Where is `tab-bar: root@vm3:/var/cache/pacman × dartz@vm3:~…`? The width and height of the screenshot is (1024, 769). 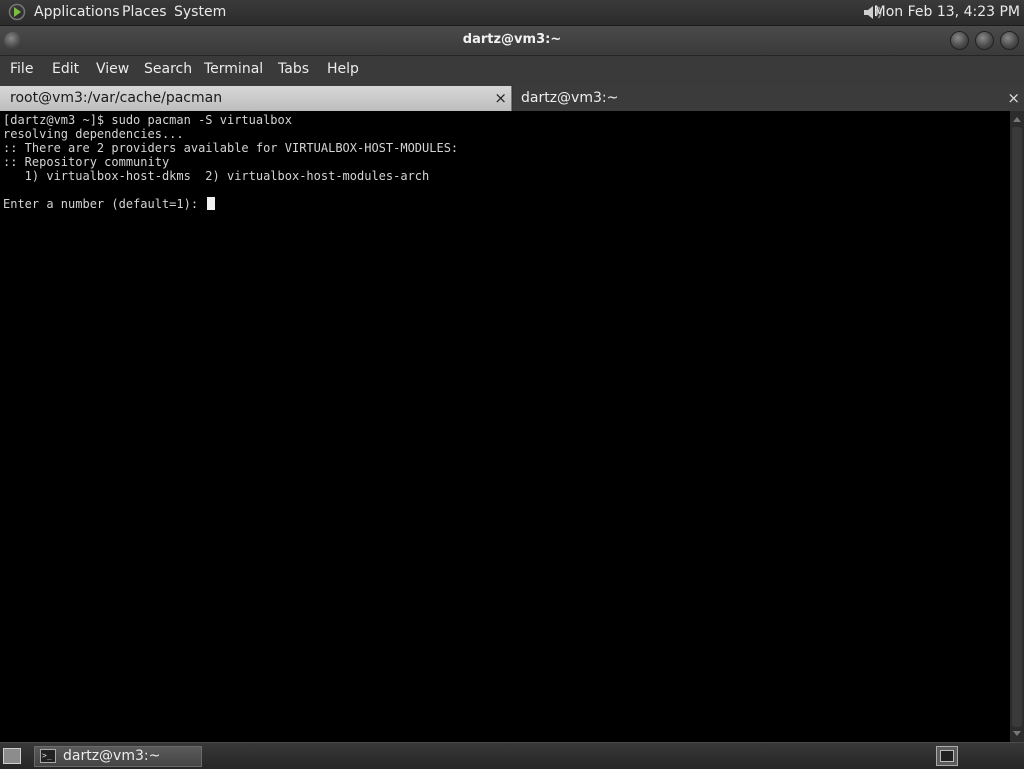 tab-bar: root@vm3:/var/cache/pacman × dartz@vm3:~… is located at coordinates (512, 98).